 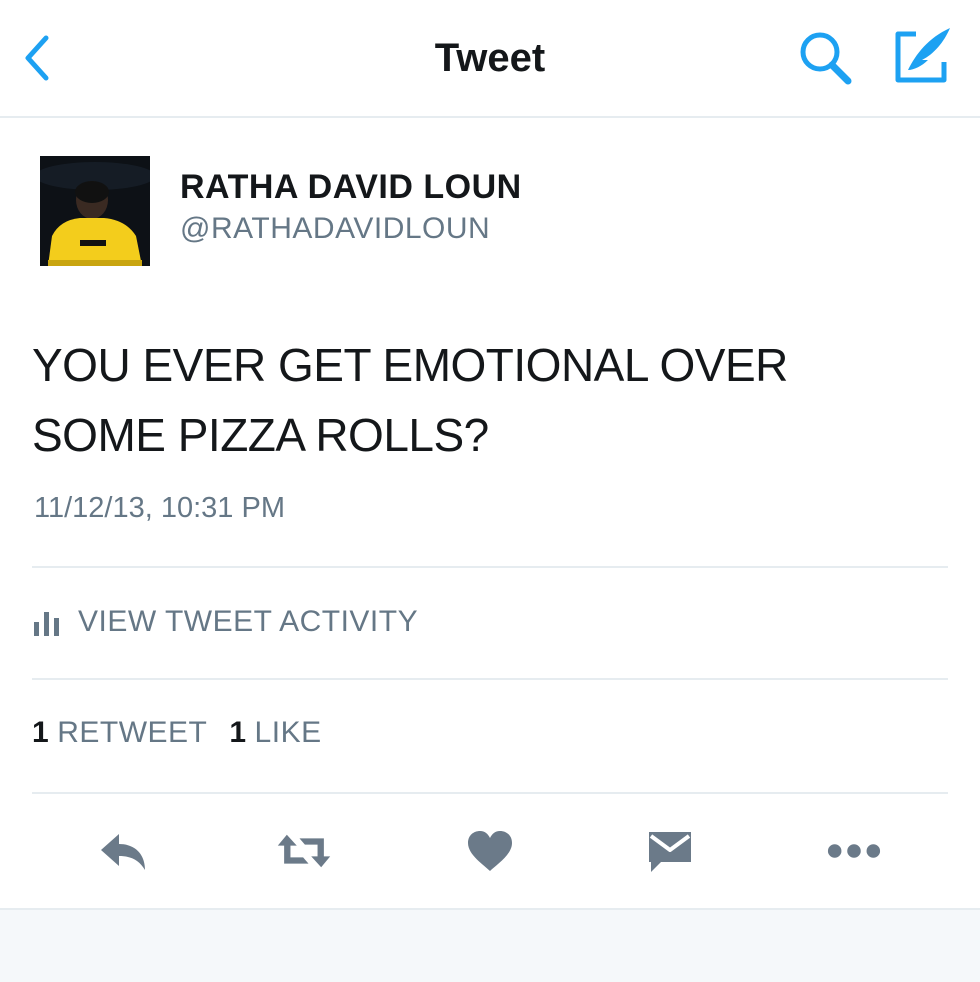 I want to click on tweet-timestamp: 11/12/13, 10:31 PM, so click(x=159, y=508).